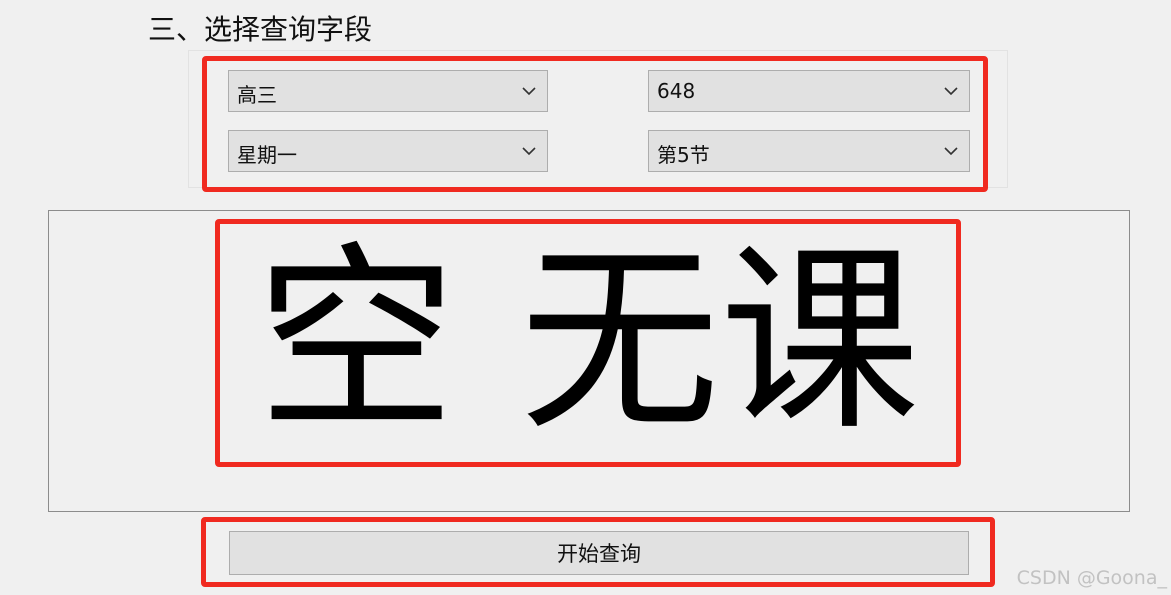 Image resolution: width=1171 pixels, height=595 pixels. I want to click on grade-select: 高三, so click(388, 91).